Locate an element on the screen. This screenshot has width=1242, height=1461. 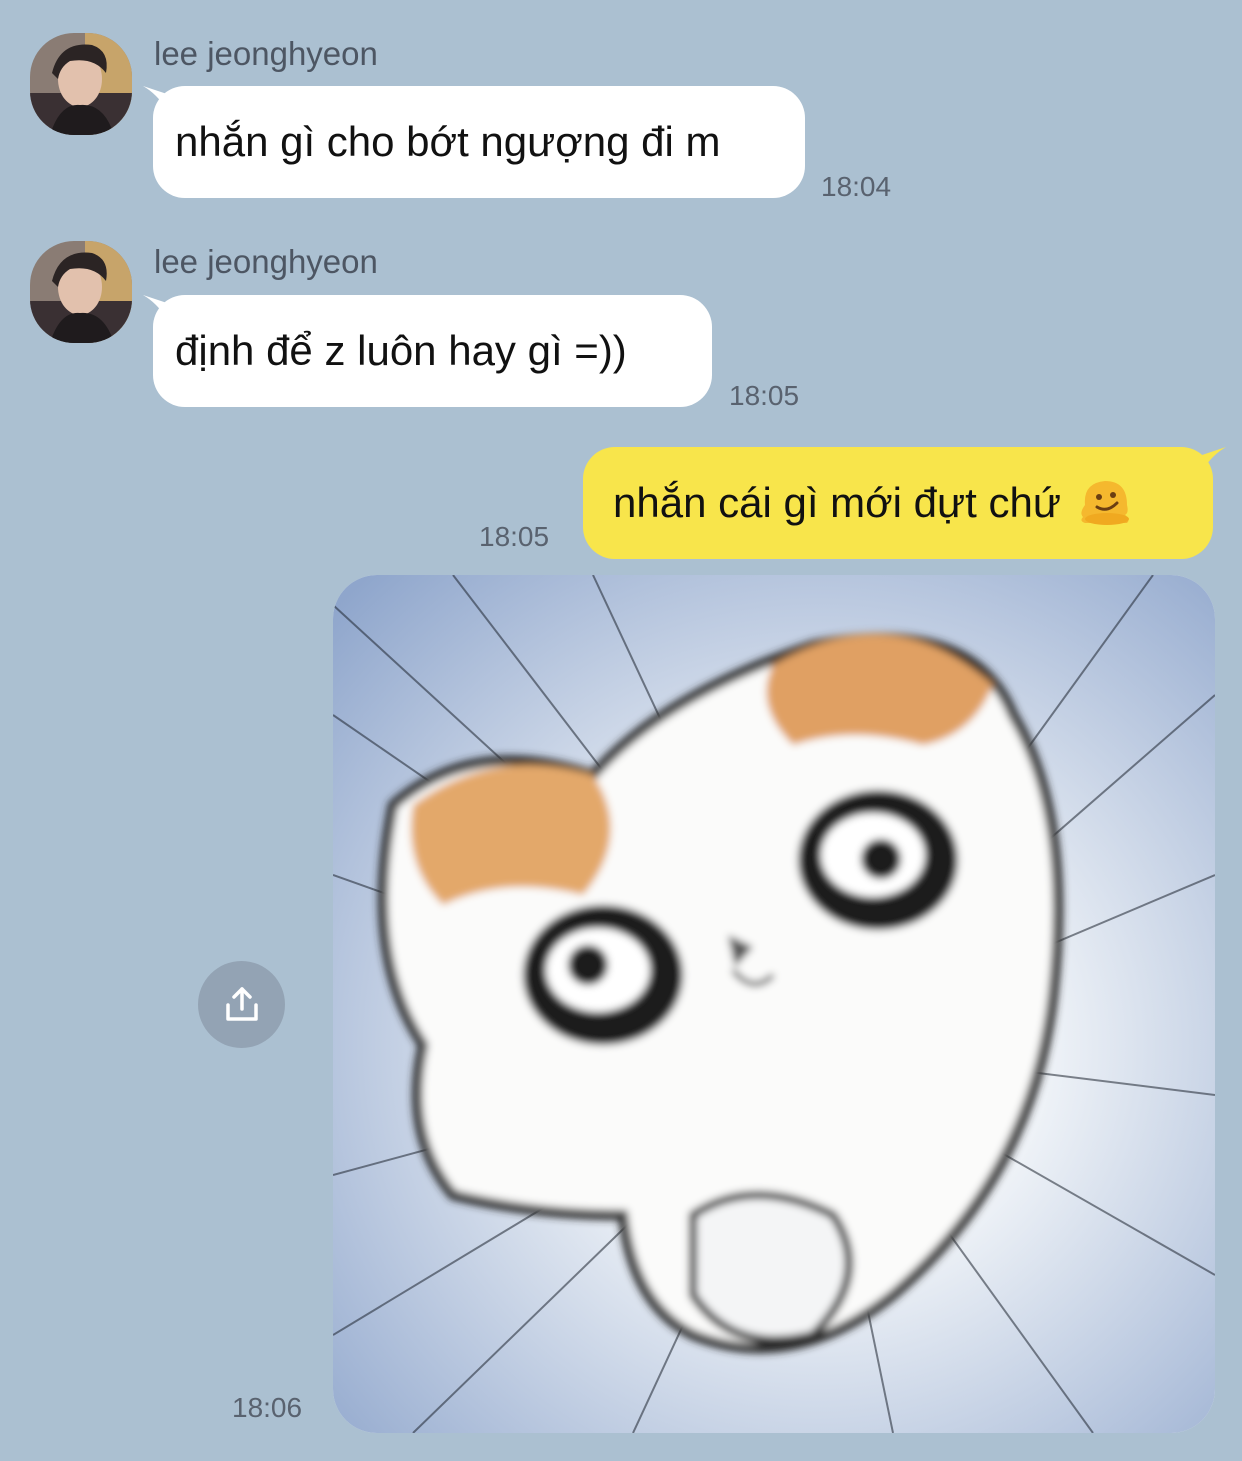
share-upload-icon is located at coordinates (241, 1003).